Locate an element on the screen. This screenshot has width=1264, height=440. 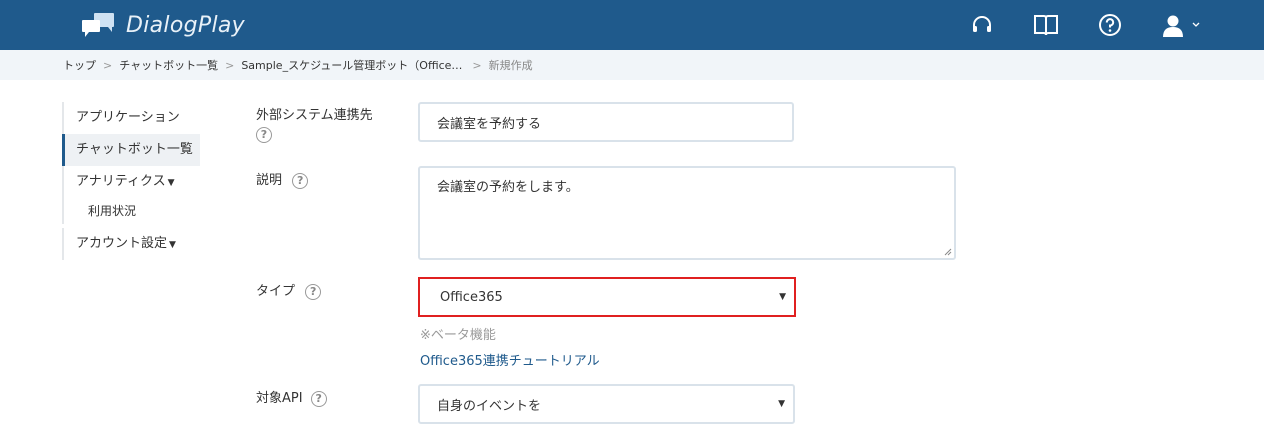
chevron-down-icon is located at coordinates (1196, 24).